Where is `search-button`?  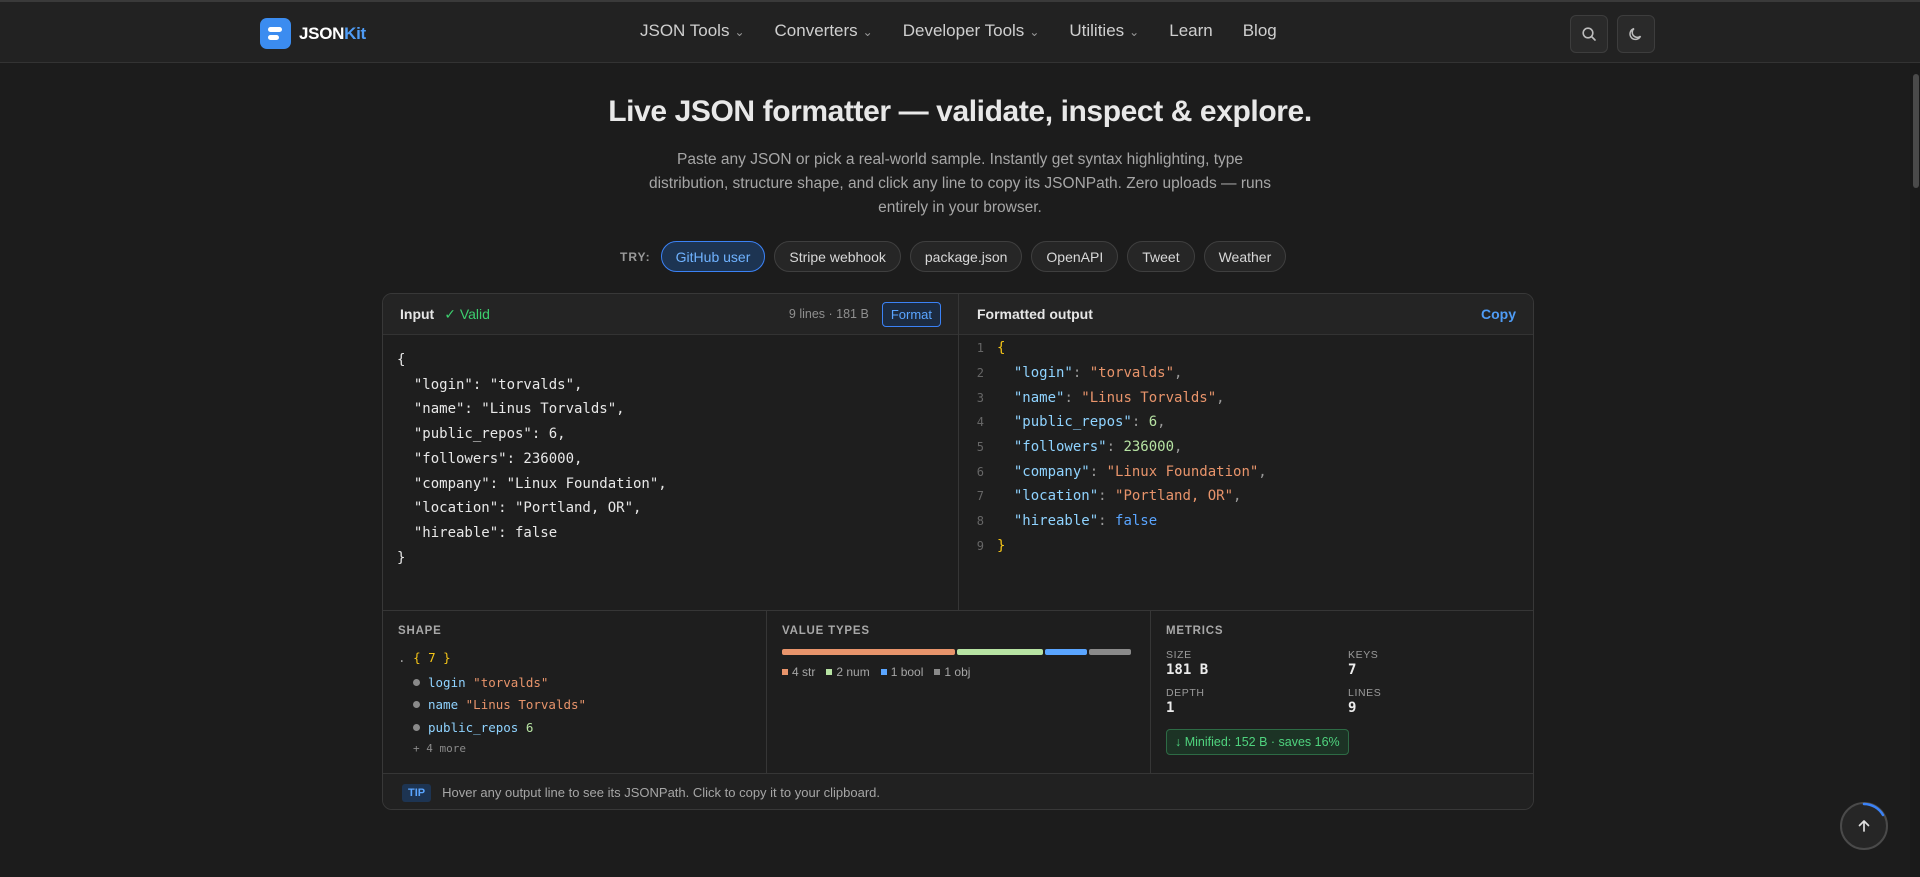 search-button is located at coordinates (1589, 34).